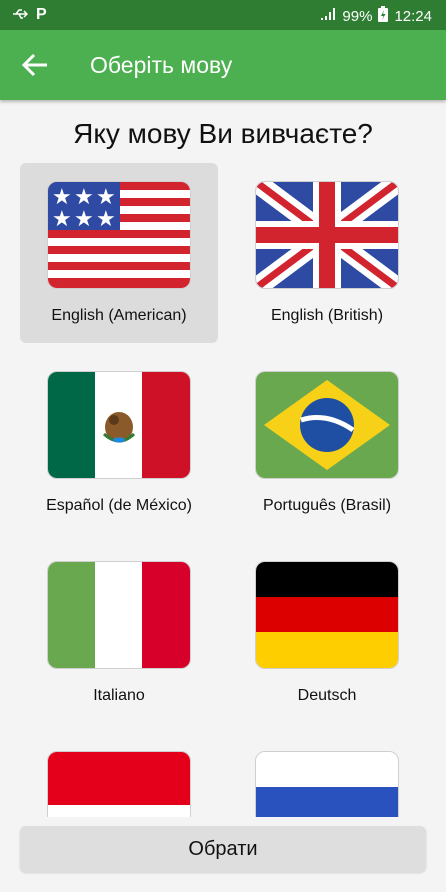 The height and width of the screenshot is (892, 446). What do you see at coordinates (119, 235) in the screenshot?
I see `us-flag-icon: ★ ★ ★ ★ ★ ★` at bounding box center [119, 235].